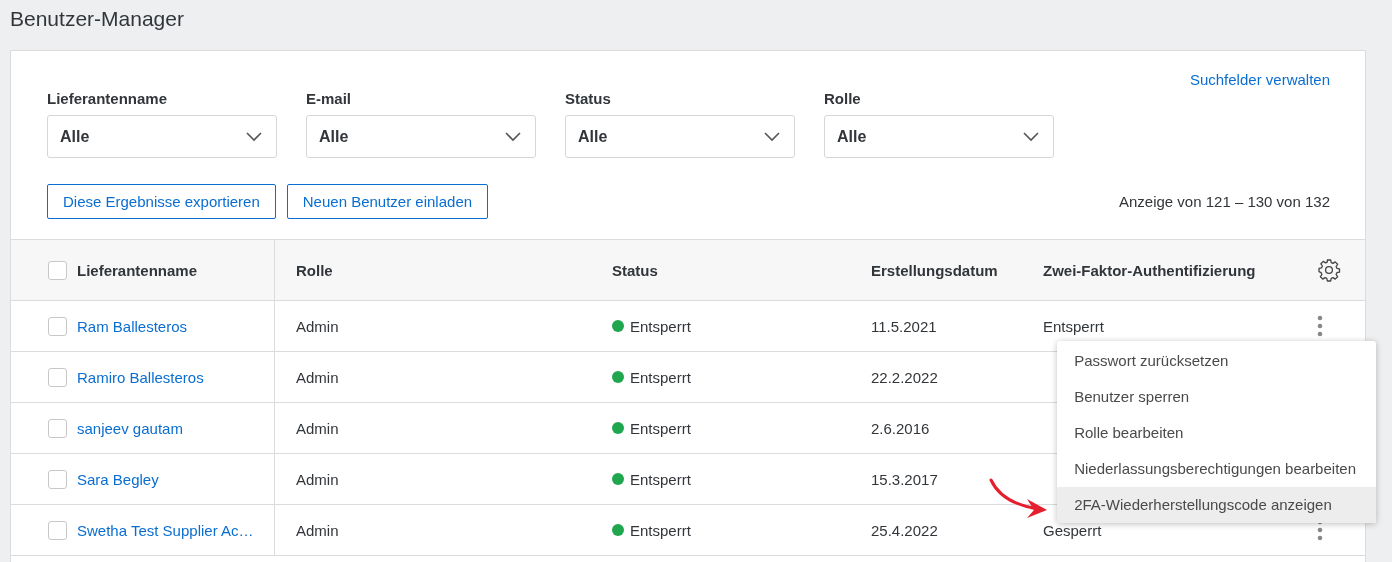 The image size is (1392, 562). I want to click on column-header: Zwei-Faktor-Authentifizierung, so click(1149, 270).